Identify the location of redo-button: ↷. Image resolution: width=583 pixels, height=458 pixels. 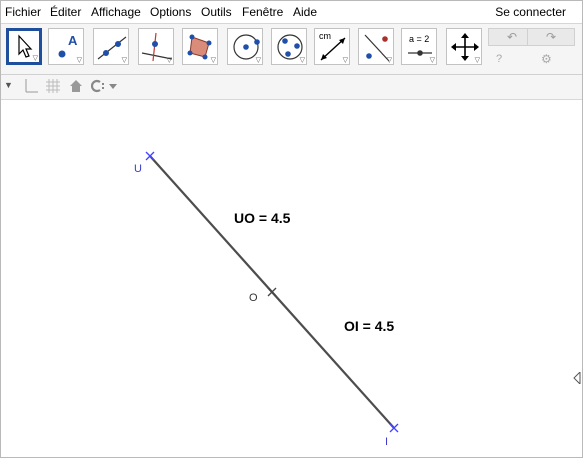
(551, 37).